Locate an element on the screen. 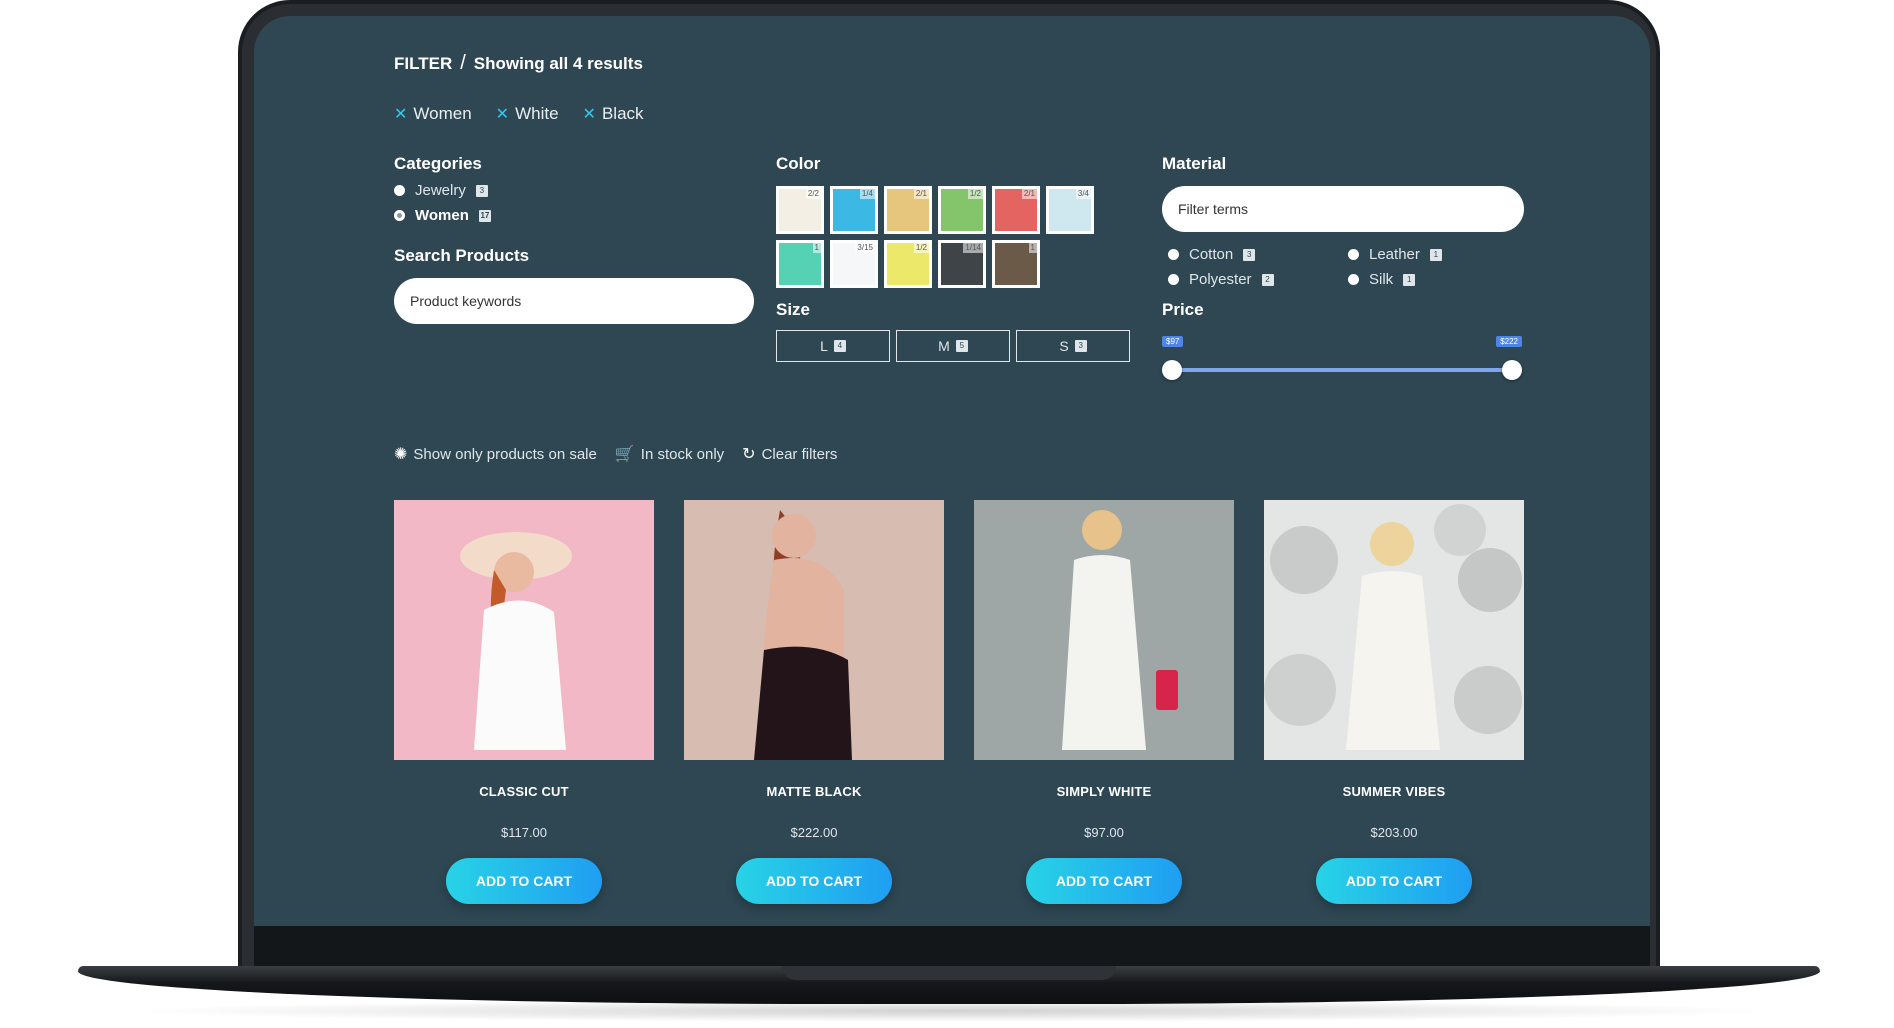 The width and height of the screenshot is (1894, 1028). product-photo-classic-cut is located at coordinates (516, 641).